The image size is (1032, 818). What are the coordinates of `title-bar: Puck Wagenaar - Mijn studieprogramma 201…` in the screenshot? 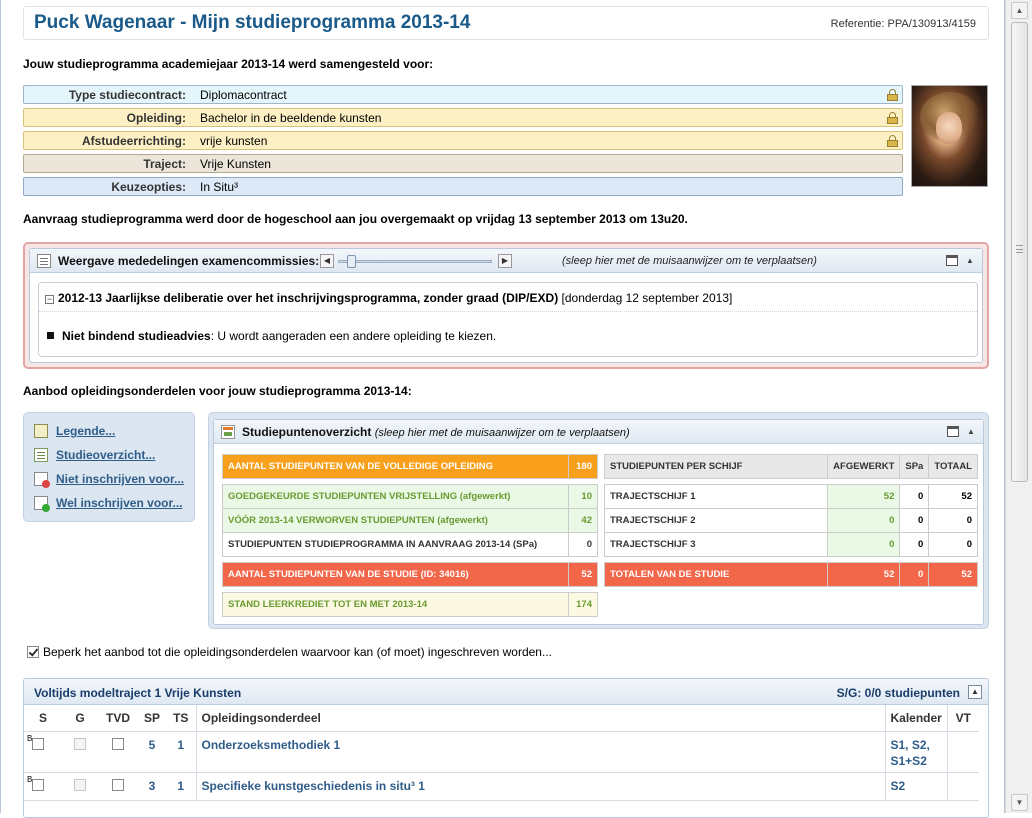 It's located at (506, 23).